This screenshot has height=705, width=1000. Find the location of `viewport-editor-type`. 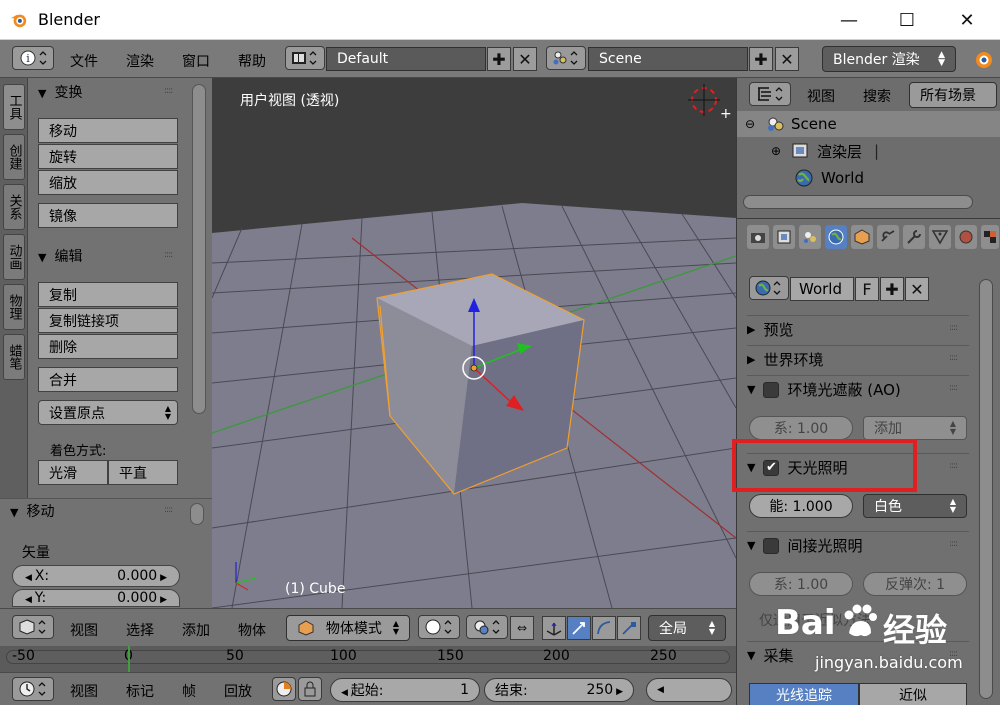

viewport-editor-type is located at coordinates (33, 627).